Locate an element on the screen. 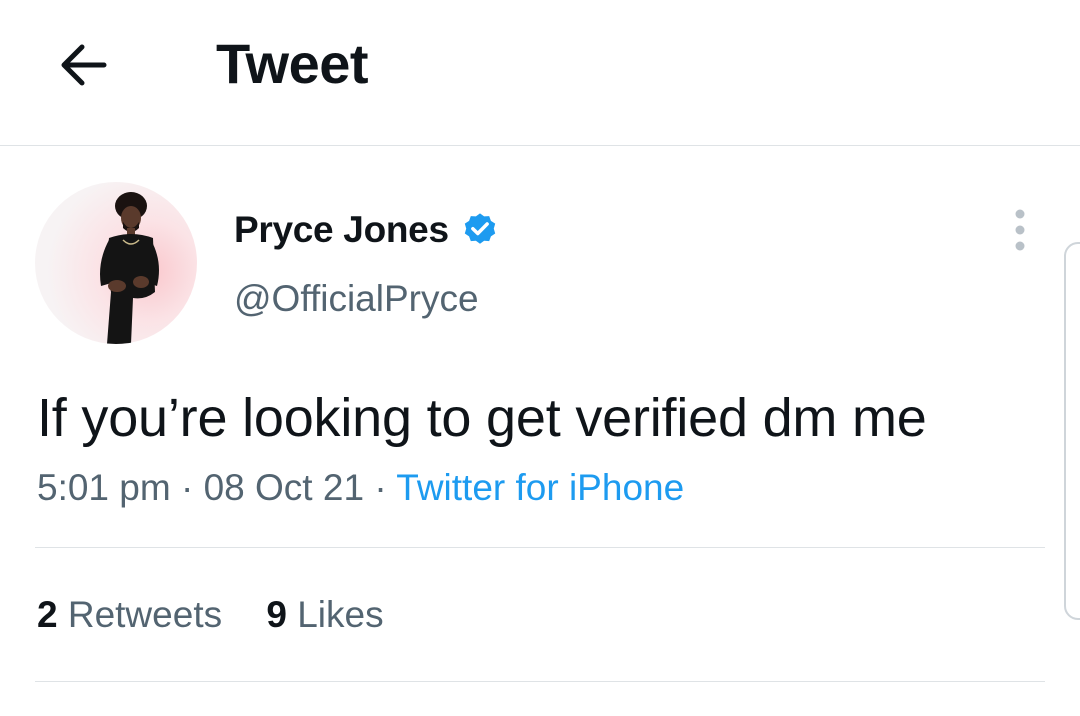 This screenshot has height=716, width=1080. retweets-stat: 2 Retweets is located at coordinates (134, 614).